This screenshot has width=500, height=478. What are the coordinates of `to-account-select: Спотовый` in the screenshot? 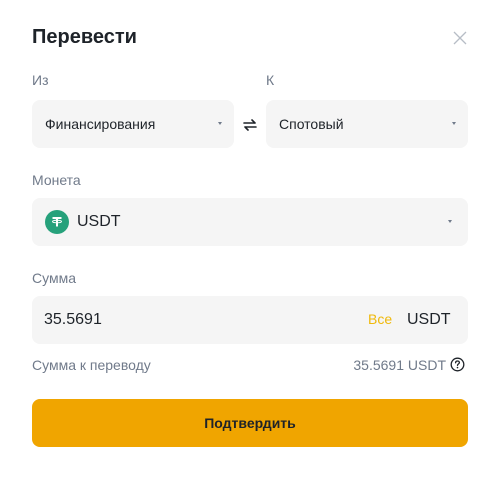 It's located at (367, 124).